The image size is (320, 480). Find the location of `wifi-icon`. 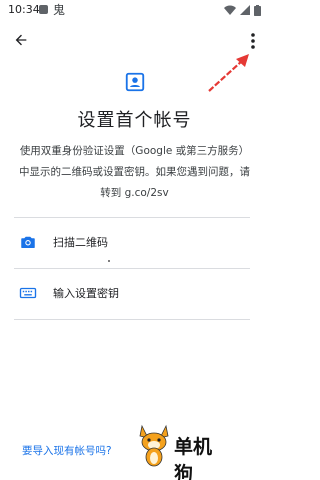

wifi-icon is located at coordinates (230, 10).